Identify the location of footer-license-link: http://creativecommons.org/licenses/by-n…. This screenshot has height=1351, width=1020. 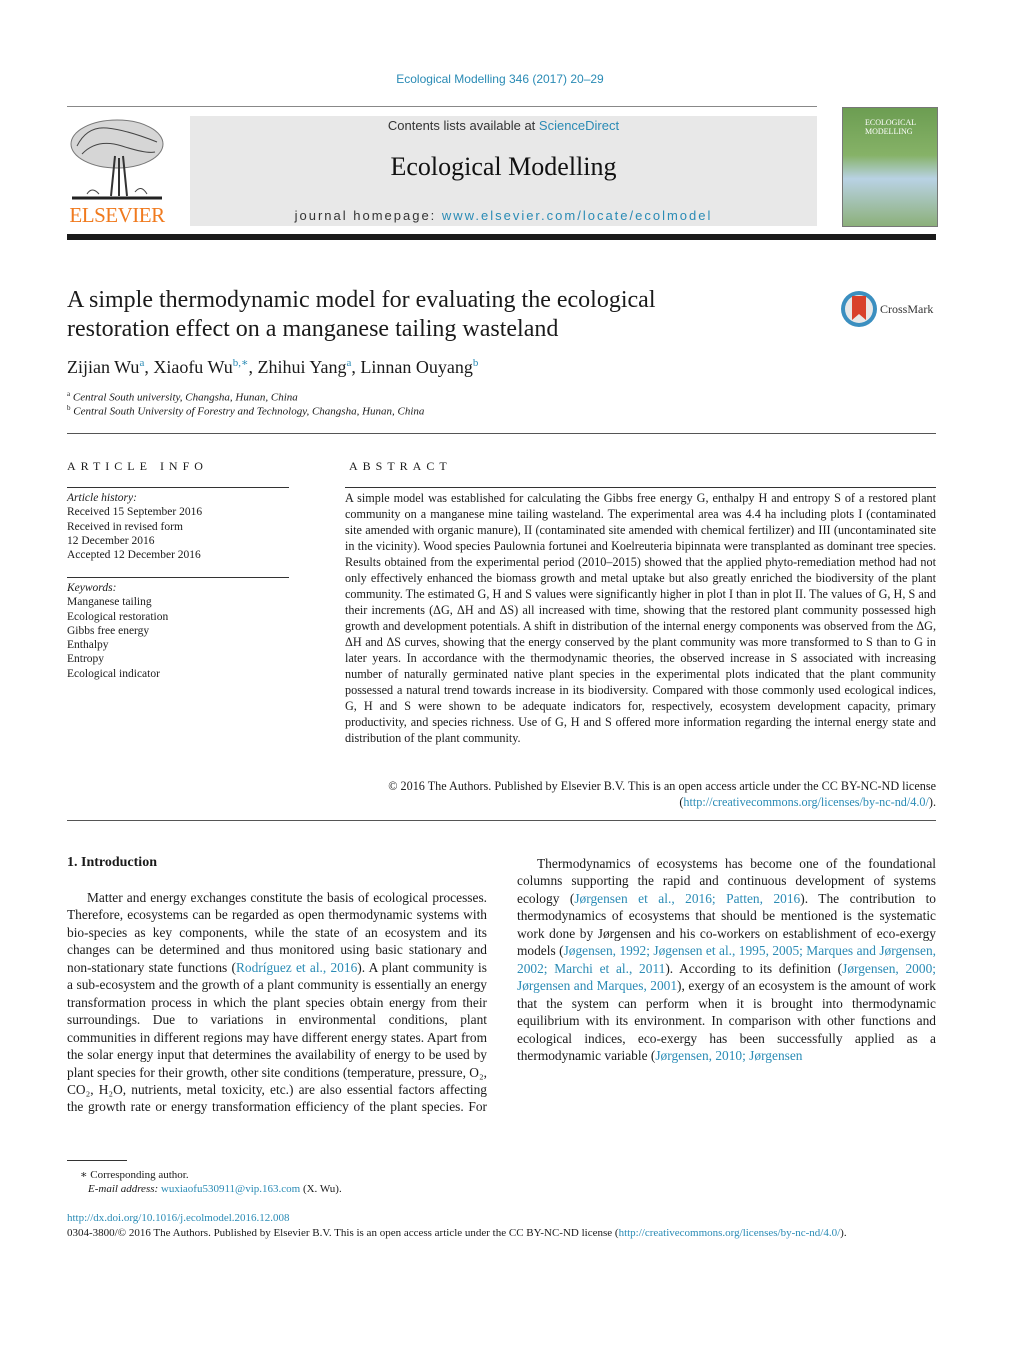
(730, 1233).